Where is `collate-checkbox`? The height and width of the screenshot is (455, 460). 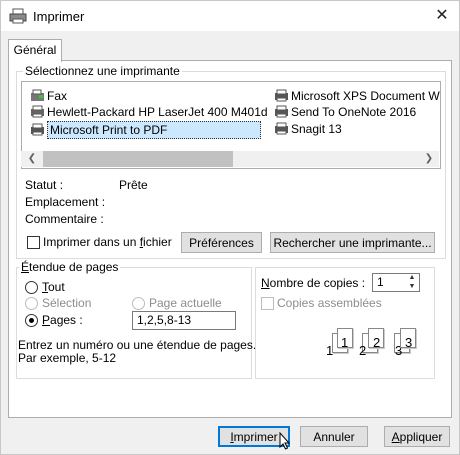
collate-checkbox is located at coordinates (267, 303).